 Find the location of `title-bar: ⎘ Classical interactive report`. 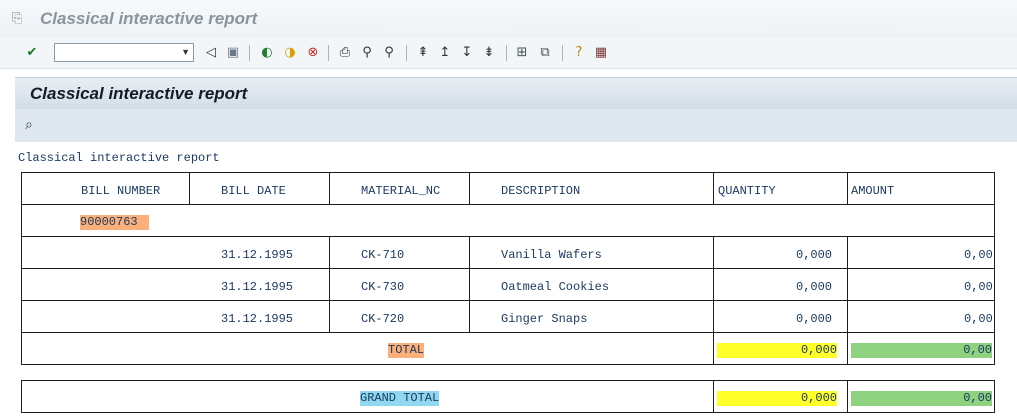

title-bar: ⎘ Classical interactive report is located at coordinates (508, 19).